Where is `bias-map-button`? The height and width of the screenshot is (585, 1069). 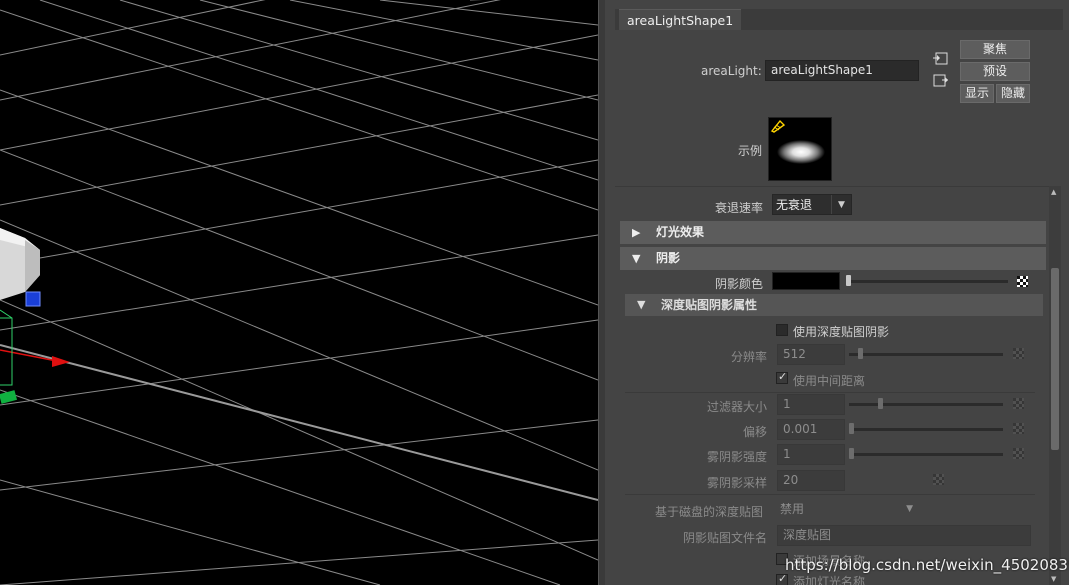
bias-map-button is located at coordinates (1018, 428).